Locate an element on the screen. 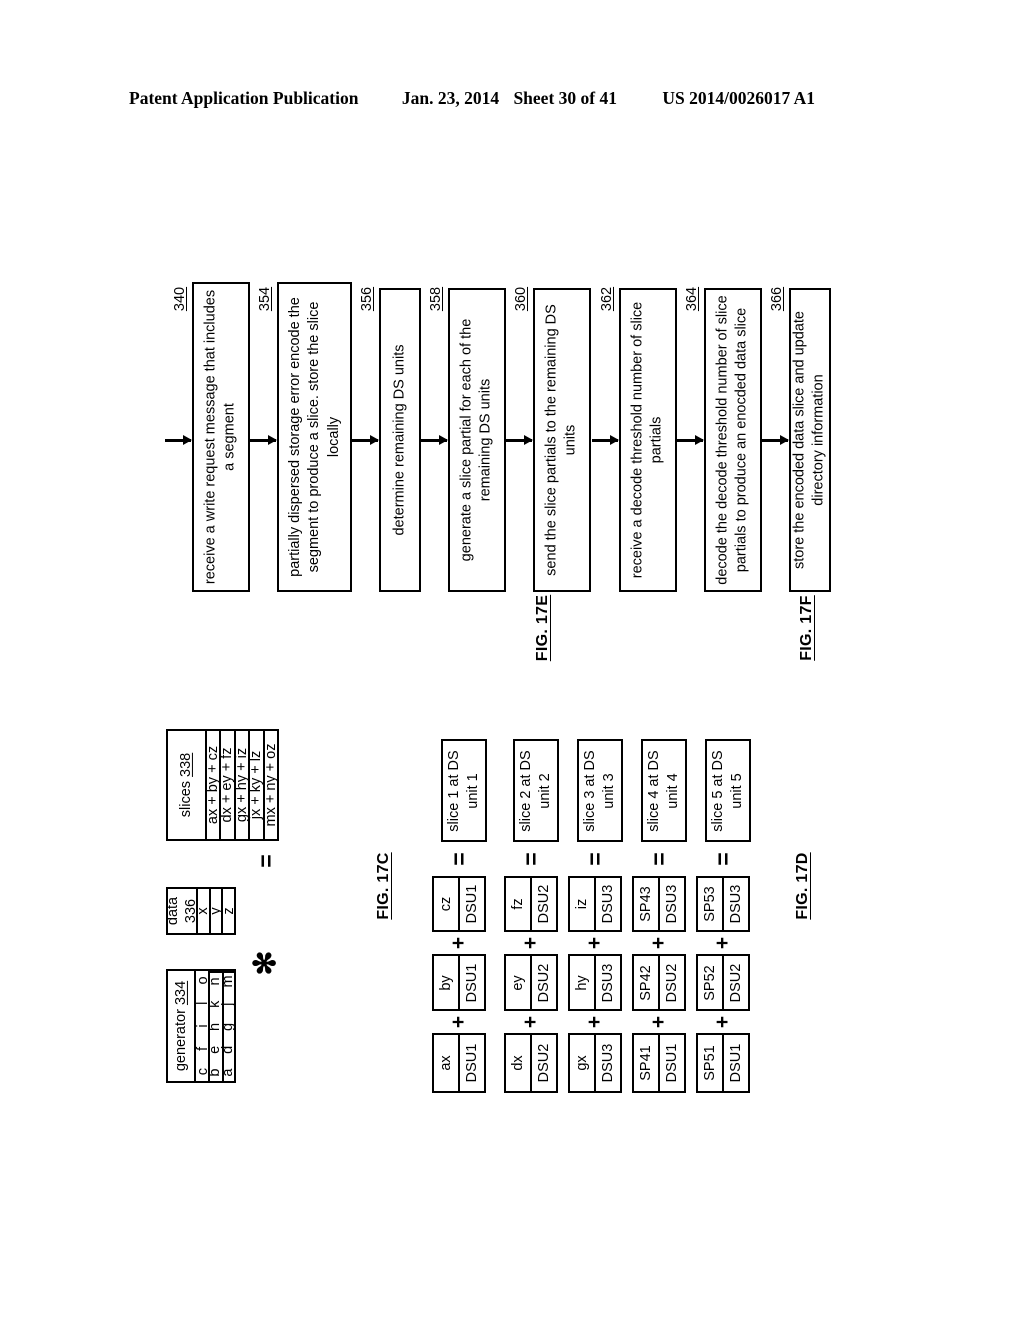 The height and width of the screenshot is (1320, 1024). ref-number-358: 358 is located at coordinates (436, 299).